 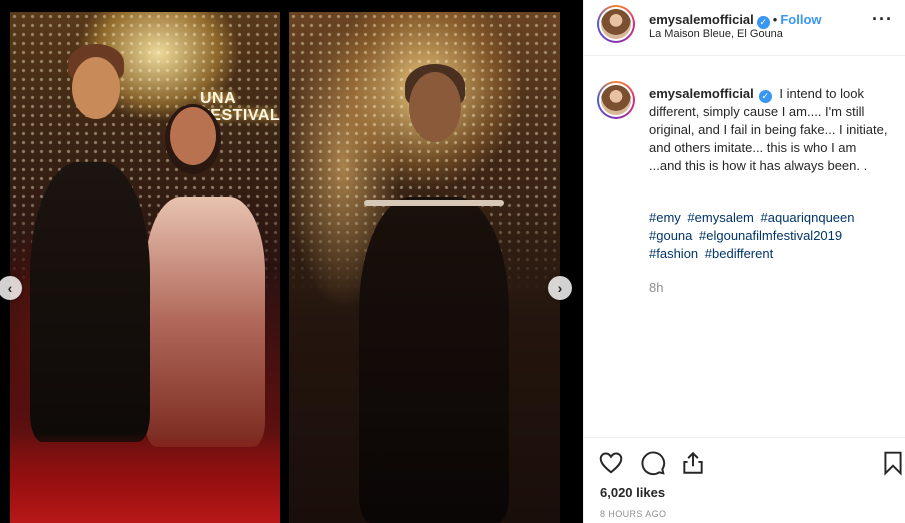 I want to click on hashtag-link: #fashion, so click(x=673, y=253).